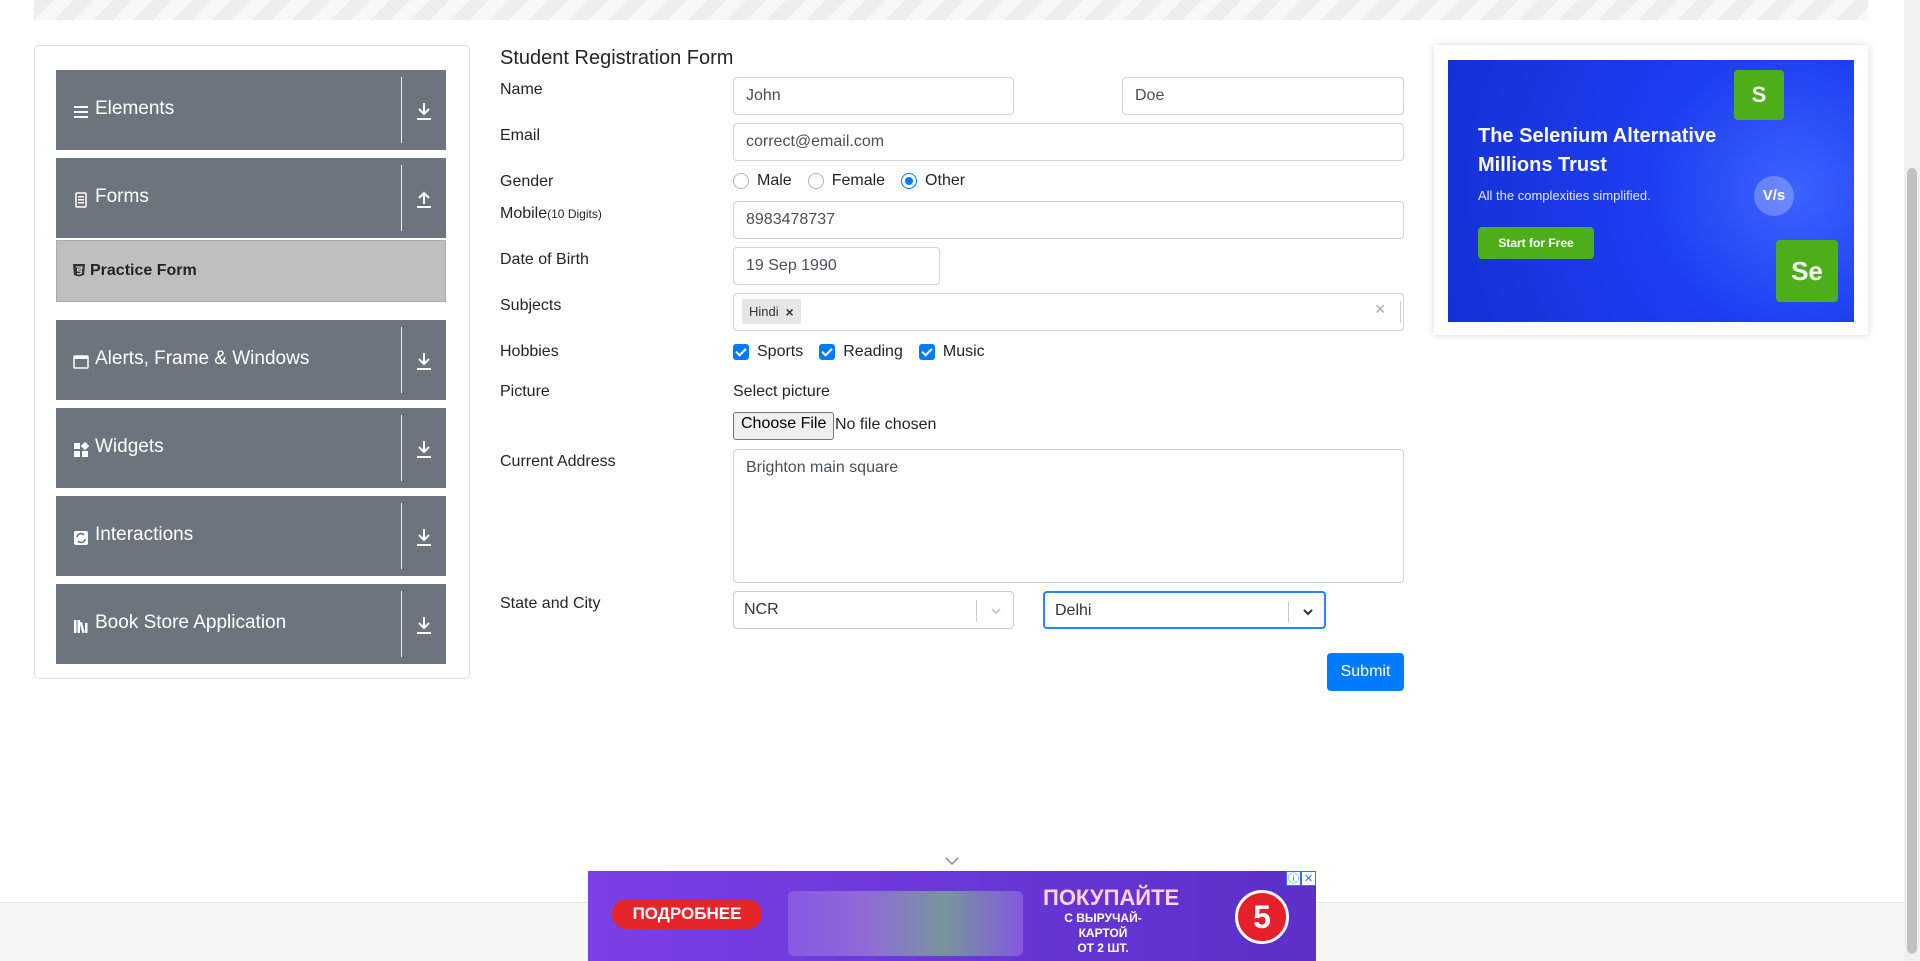 This screenshot has width=1920, height=961. What do you see at coordinates (1774, 196) in the screenshot?
I see `ad-vs-badge: V/s` at bounding box center [1774, 196].